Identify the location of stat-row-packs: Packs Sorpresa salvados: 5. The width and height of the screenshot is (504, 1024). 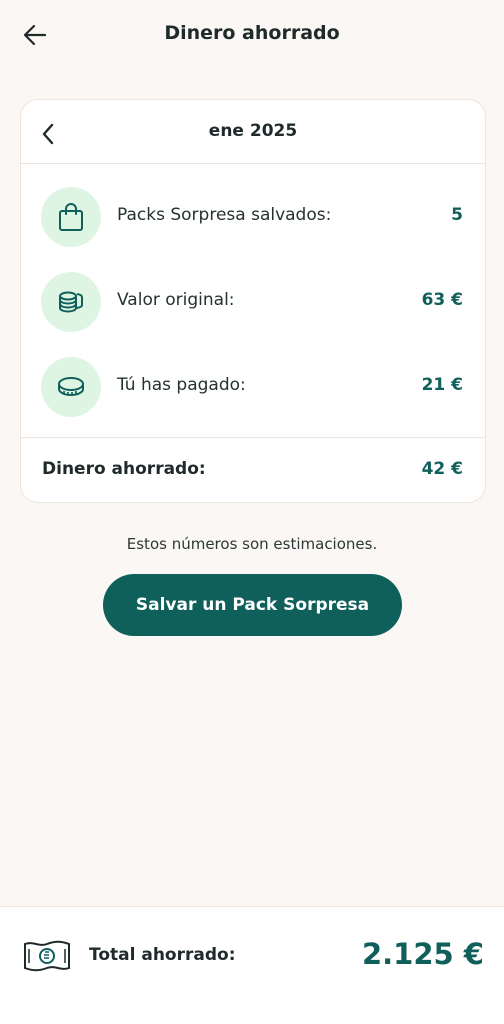
(253, 217).